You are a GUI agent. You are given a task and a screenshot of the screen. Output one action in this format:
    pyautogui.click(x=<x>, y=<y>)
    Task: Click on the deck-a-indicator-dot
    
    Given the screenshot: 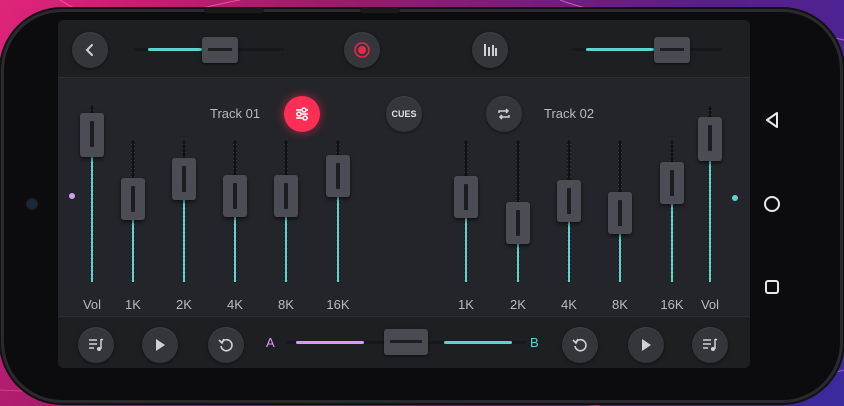 What is the action you would take?
    pyautogui.click(x=72, y=196)
    